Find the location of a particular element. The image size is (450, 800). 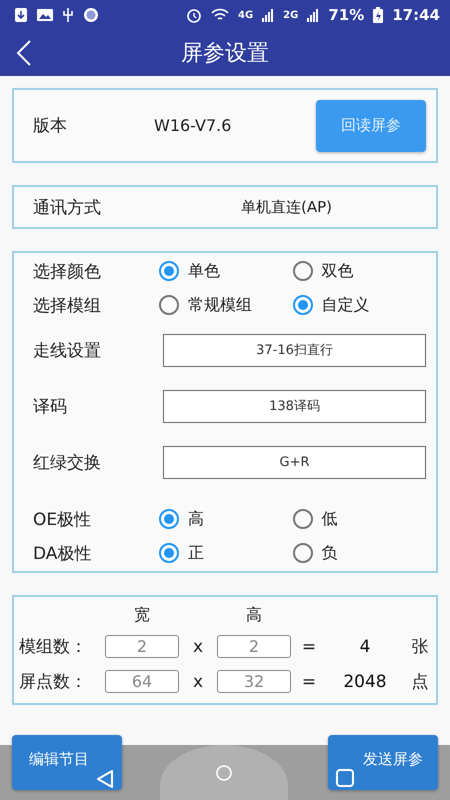

option-label: 双色 is located at coordinates (338, 271).